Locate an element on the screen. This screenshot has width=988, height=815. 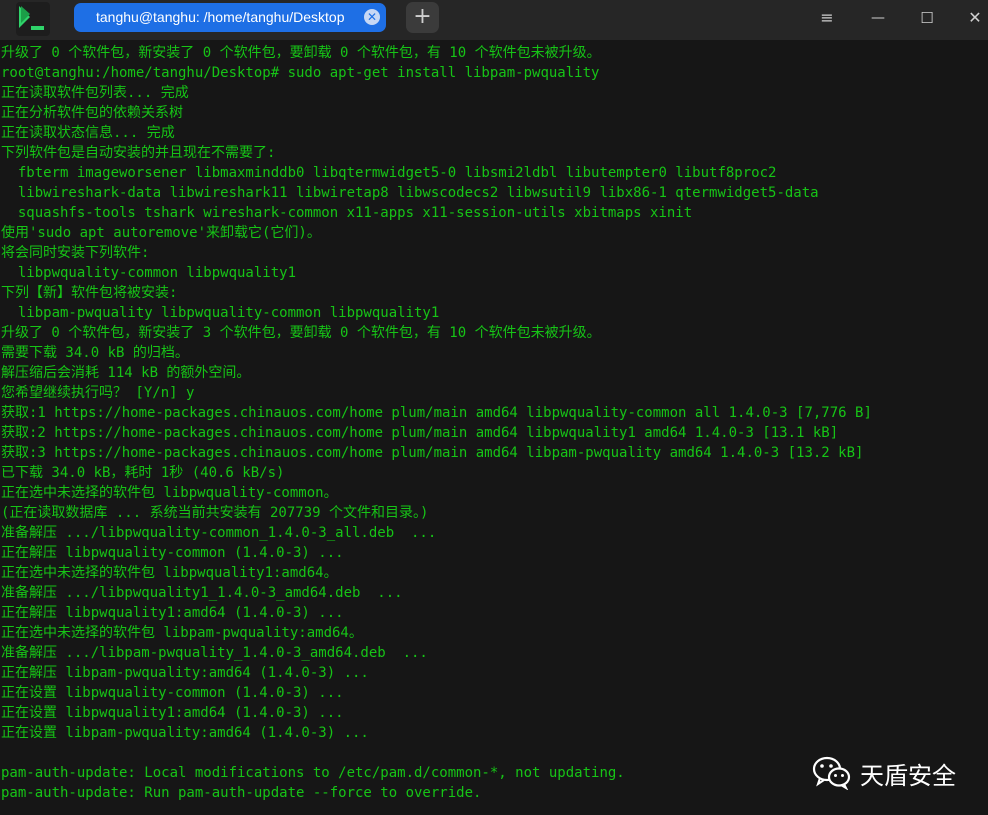
terminal-line: 正在读取状态信息... 完成 is located at coordinates (88, 133).